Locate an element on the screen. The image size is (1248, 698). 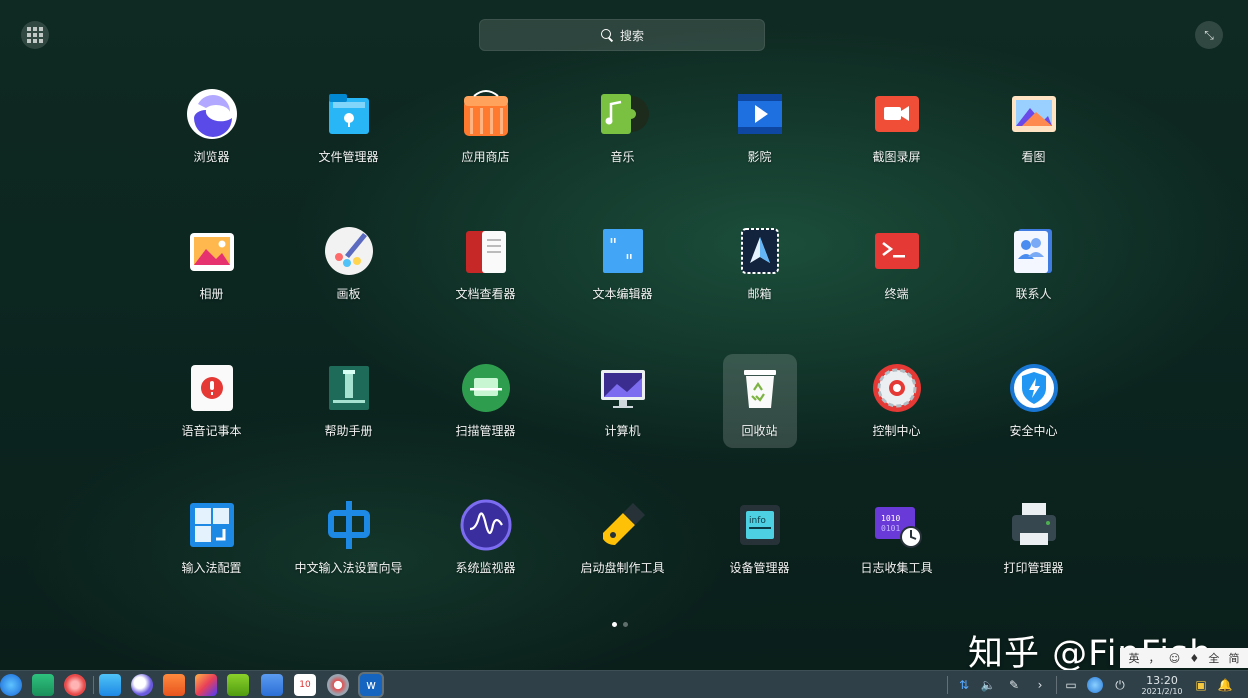
drawing-board-icon is located at coordinates (349, 251).